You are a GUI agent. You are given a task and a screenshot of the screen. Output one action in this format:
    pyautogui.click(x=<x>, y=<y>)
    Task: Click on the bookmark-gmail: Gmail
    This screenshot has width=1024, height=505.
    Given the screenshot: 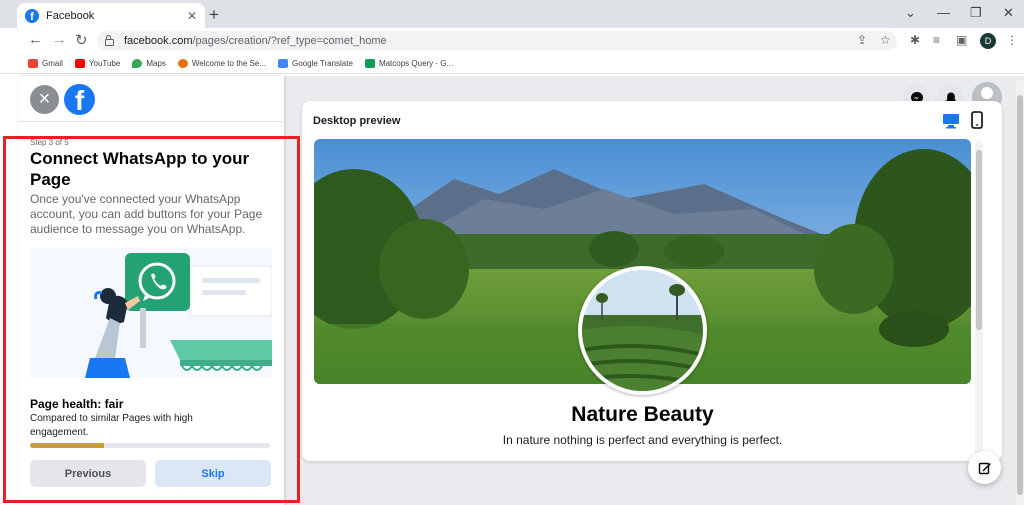 What is the action you would take?
    pyautogui.click(x=45, y=63)
    